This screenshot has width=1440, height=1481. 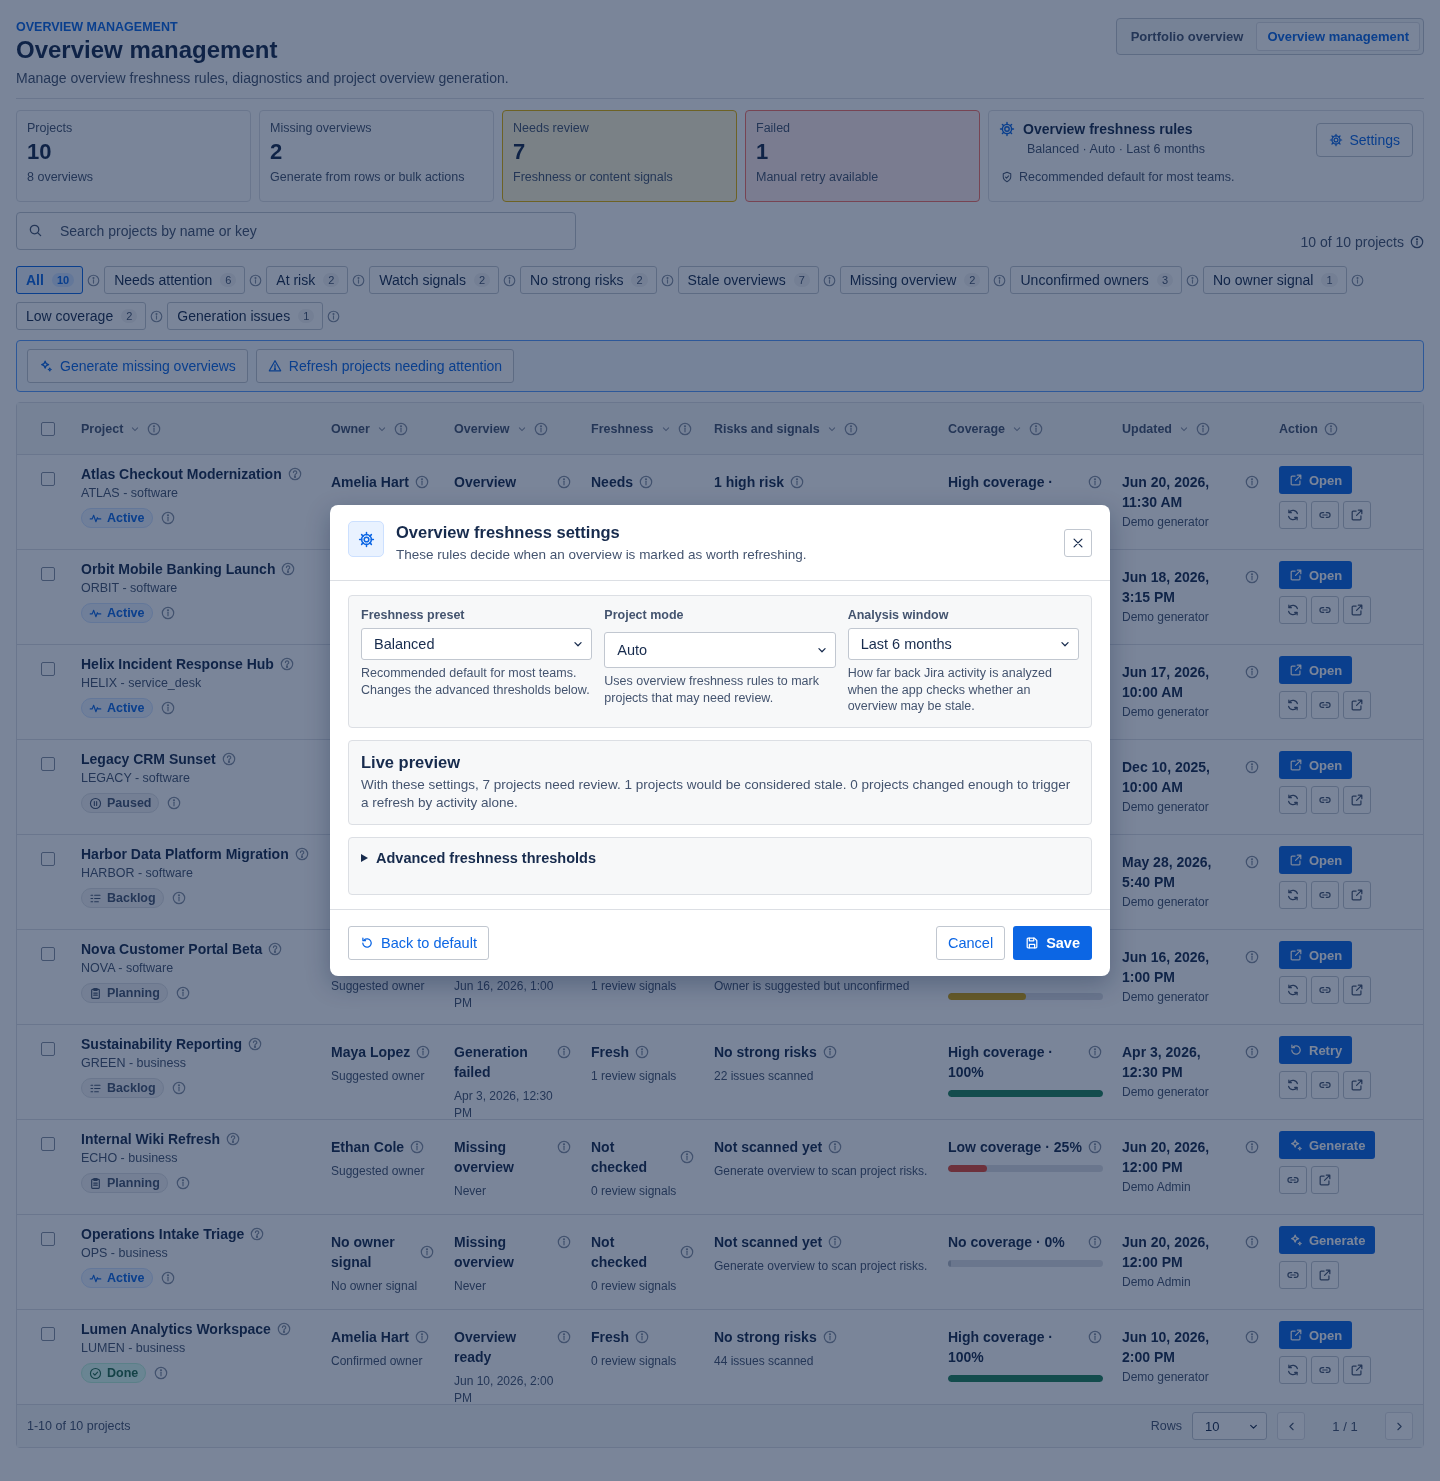 What do you see at coordinates (478, 857) in the screenshot?
I see `advanced-toggle: Advanced freshness thresholds` at bounding box center [478, 857].